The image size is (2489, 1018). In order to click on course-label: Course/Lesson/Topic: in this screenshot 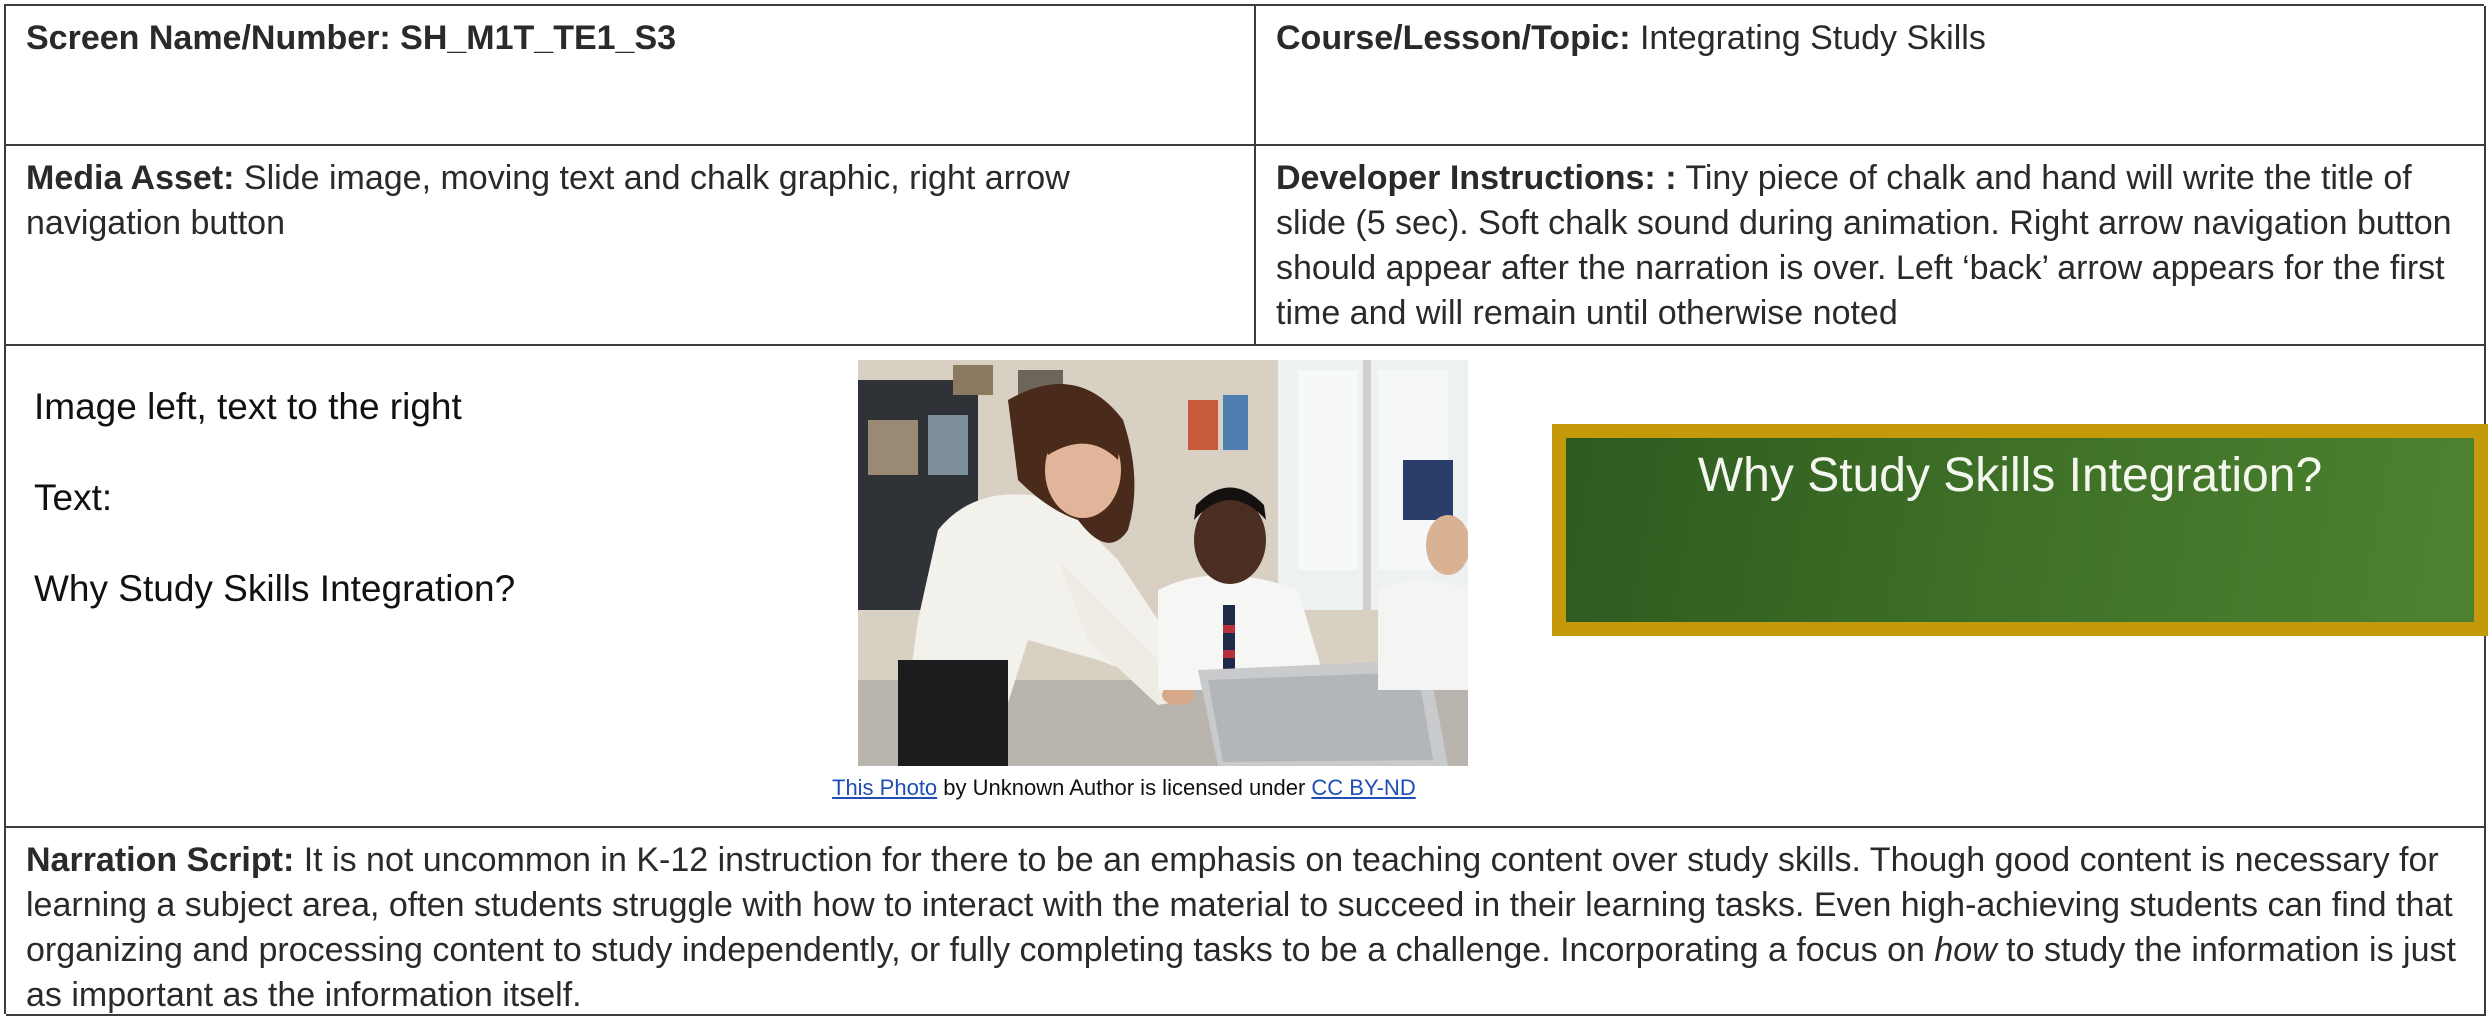, I will do `click(1453, 38)`.